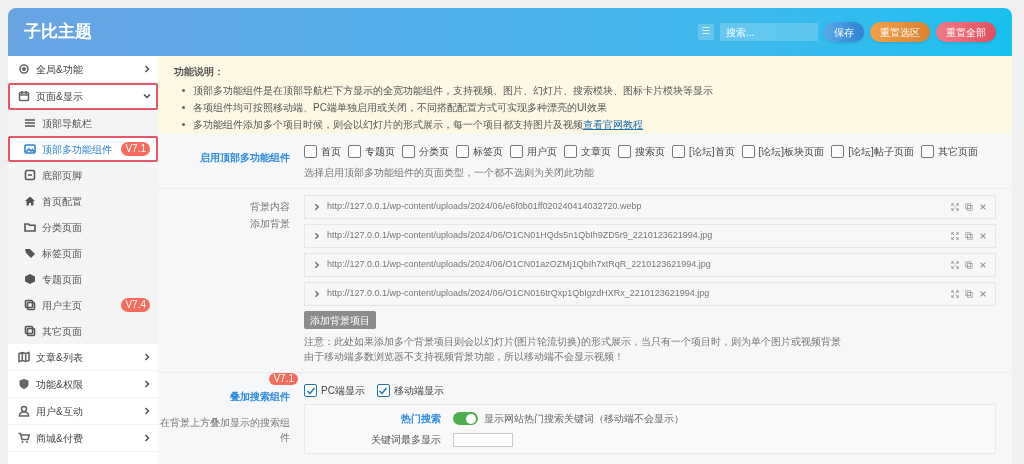 The width and height of the screenshot is (1024, 464). I want to click on checkbox-option: 用户页, so click(533, 151).